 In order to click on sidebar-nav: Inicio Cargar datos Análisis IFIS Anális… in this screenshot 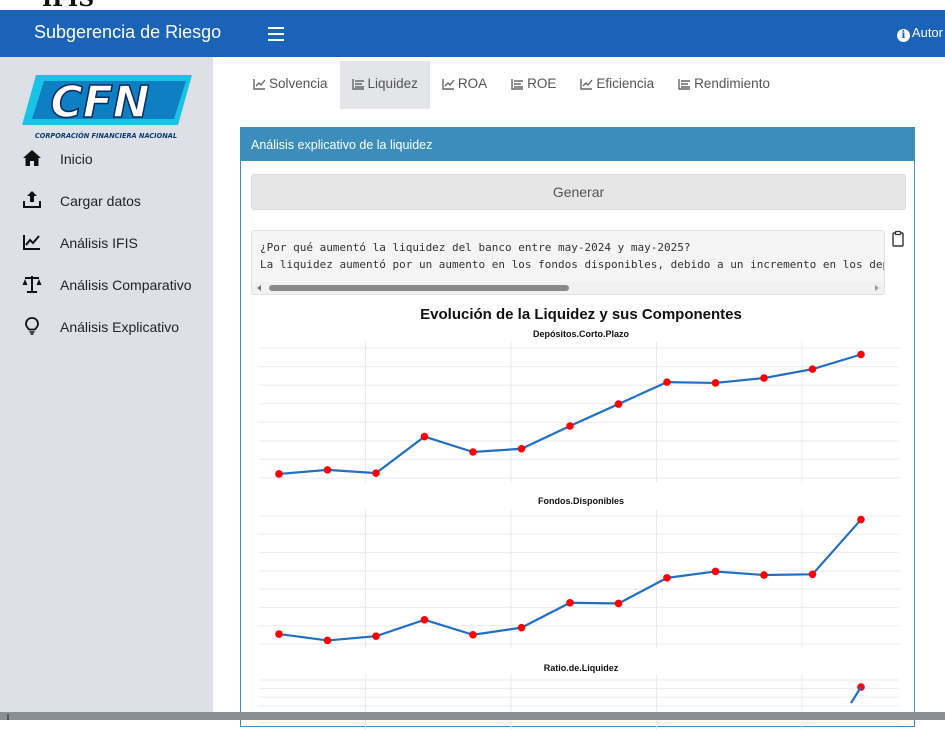, I will do `click(106, 242)`.